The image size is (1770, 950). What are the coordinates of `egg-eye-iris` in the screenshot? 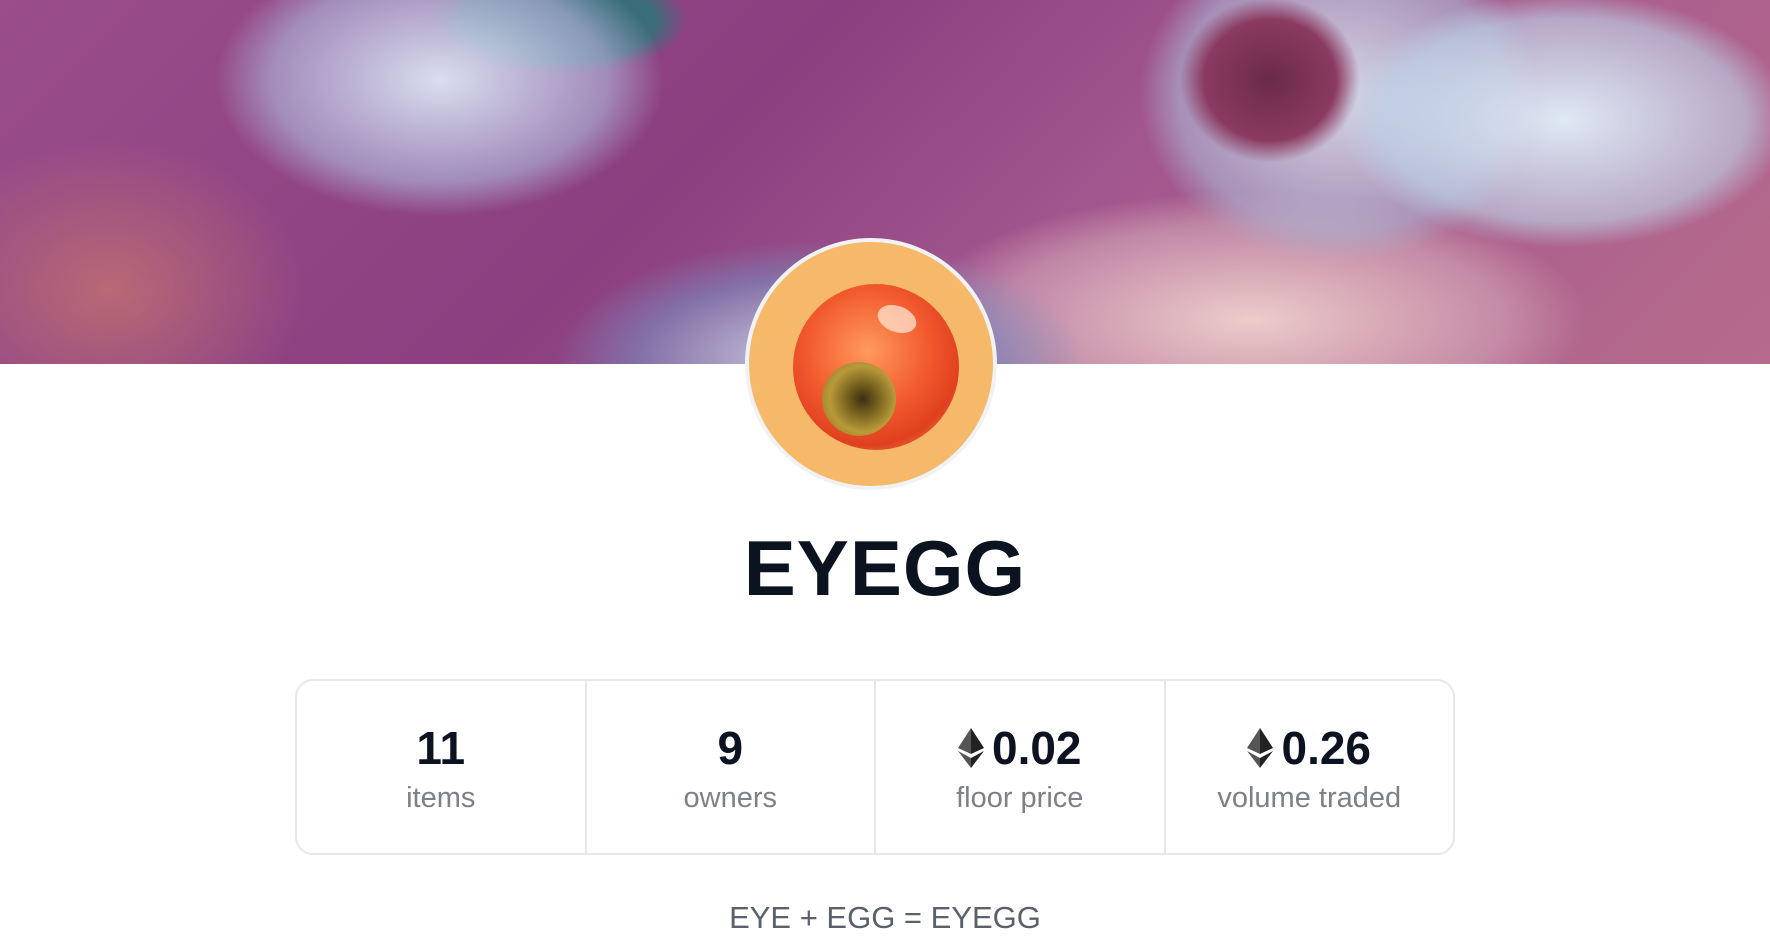 It's located at (859, 399).